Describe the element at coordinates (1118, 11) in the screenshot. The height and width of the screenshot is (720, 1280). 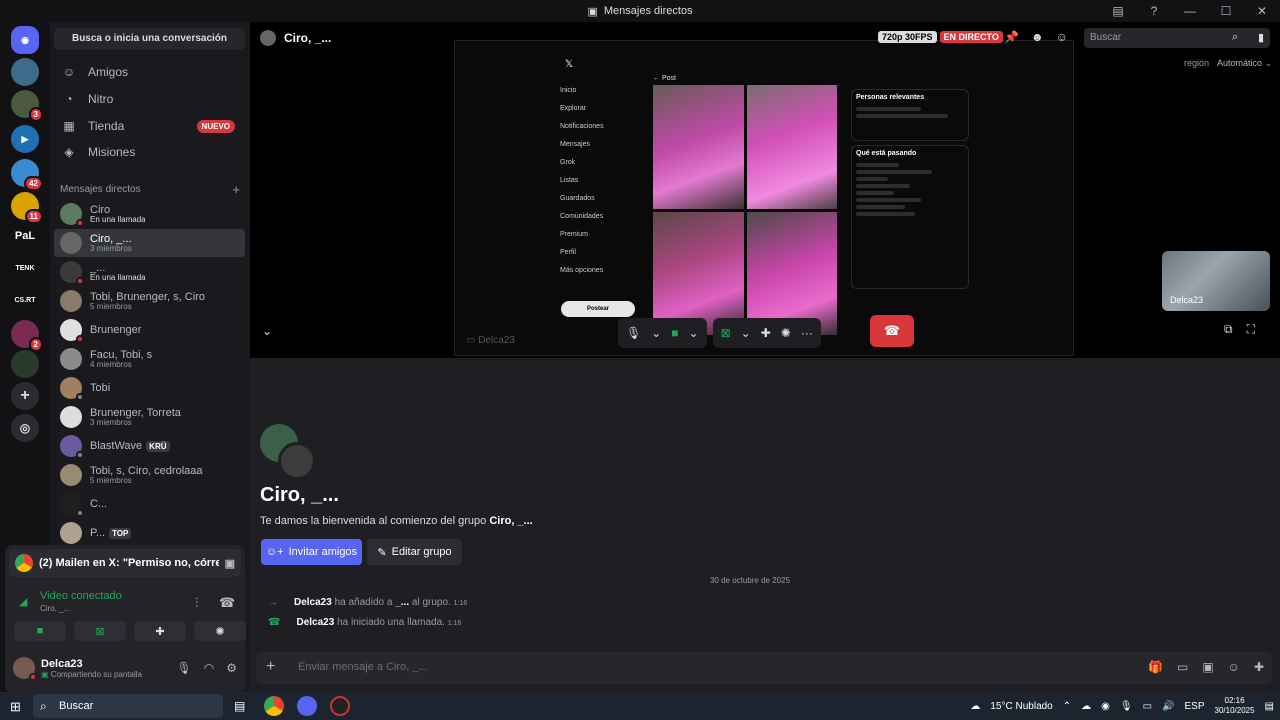
I see `inbox-icon: ▤` at that location.